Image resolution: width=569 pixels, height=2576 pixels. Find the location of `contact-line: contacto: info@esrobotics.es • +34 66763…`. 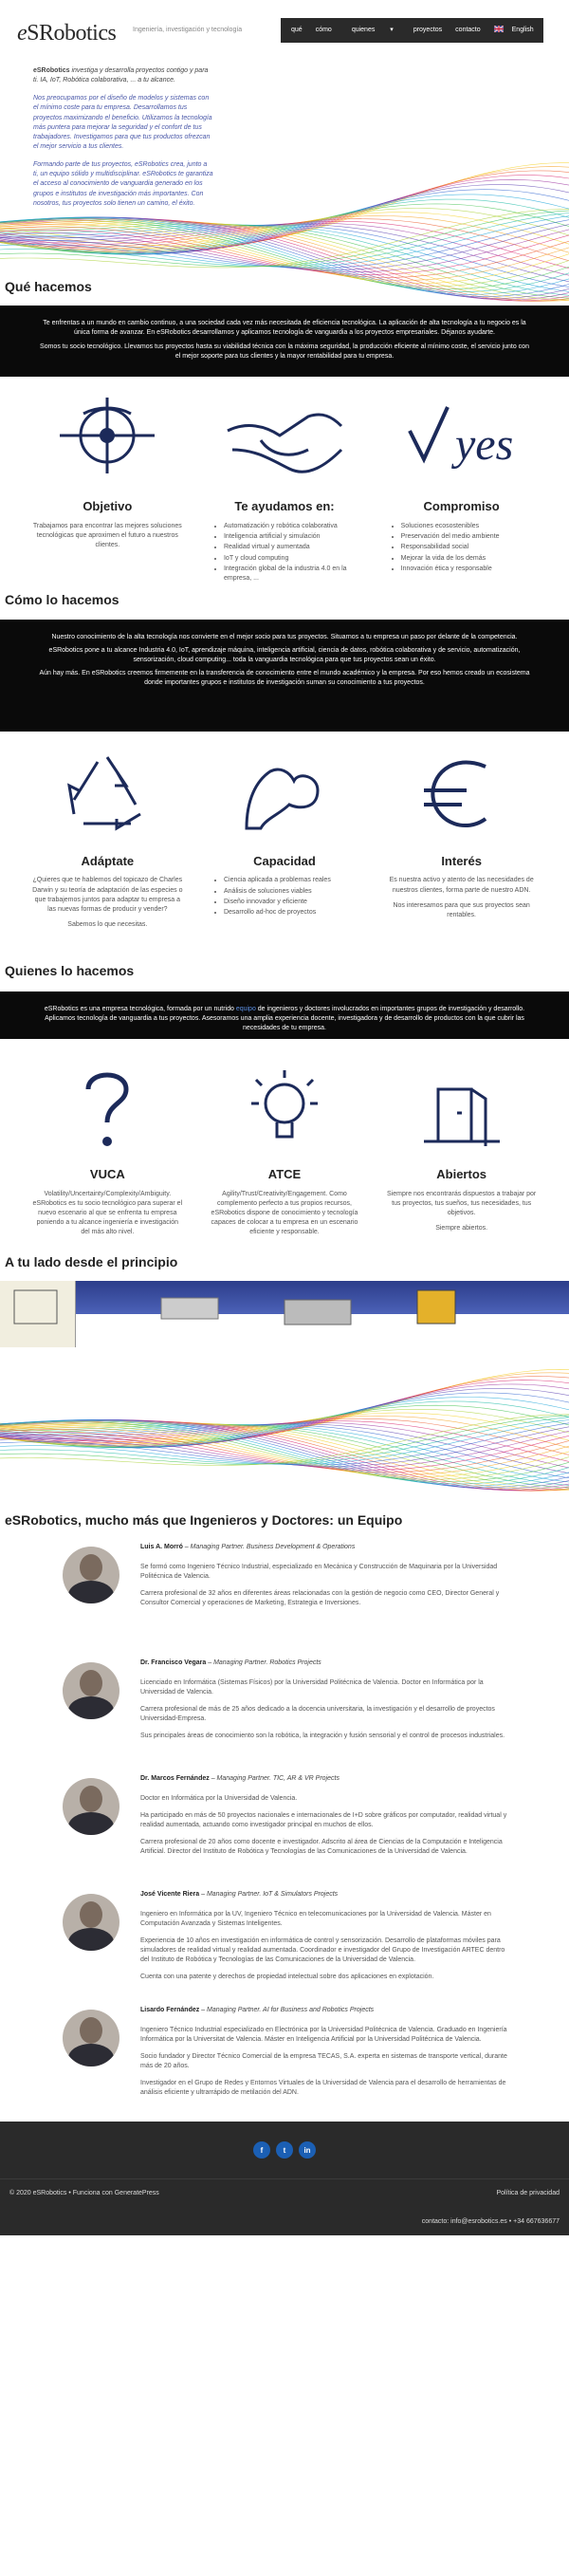

contact-line: contacto: info@esrobotics.es • +34 66763… is located at coordinates (490, 2222).